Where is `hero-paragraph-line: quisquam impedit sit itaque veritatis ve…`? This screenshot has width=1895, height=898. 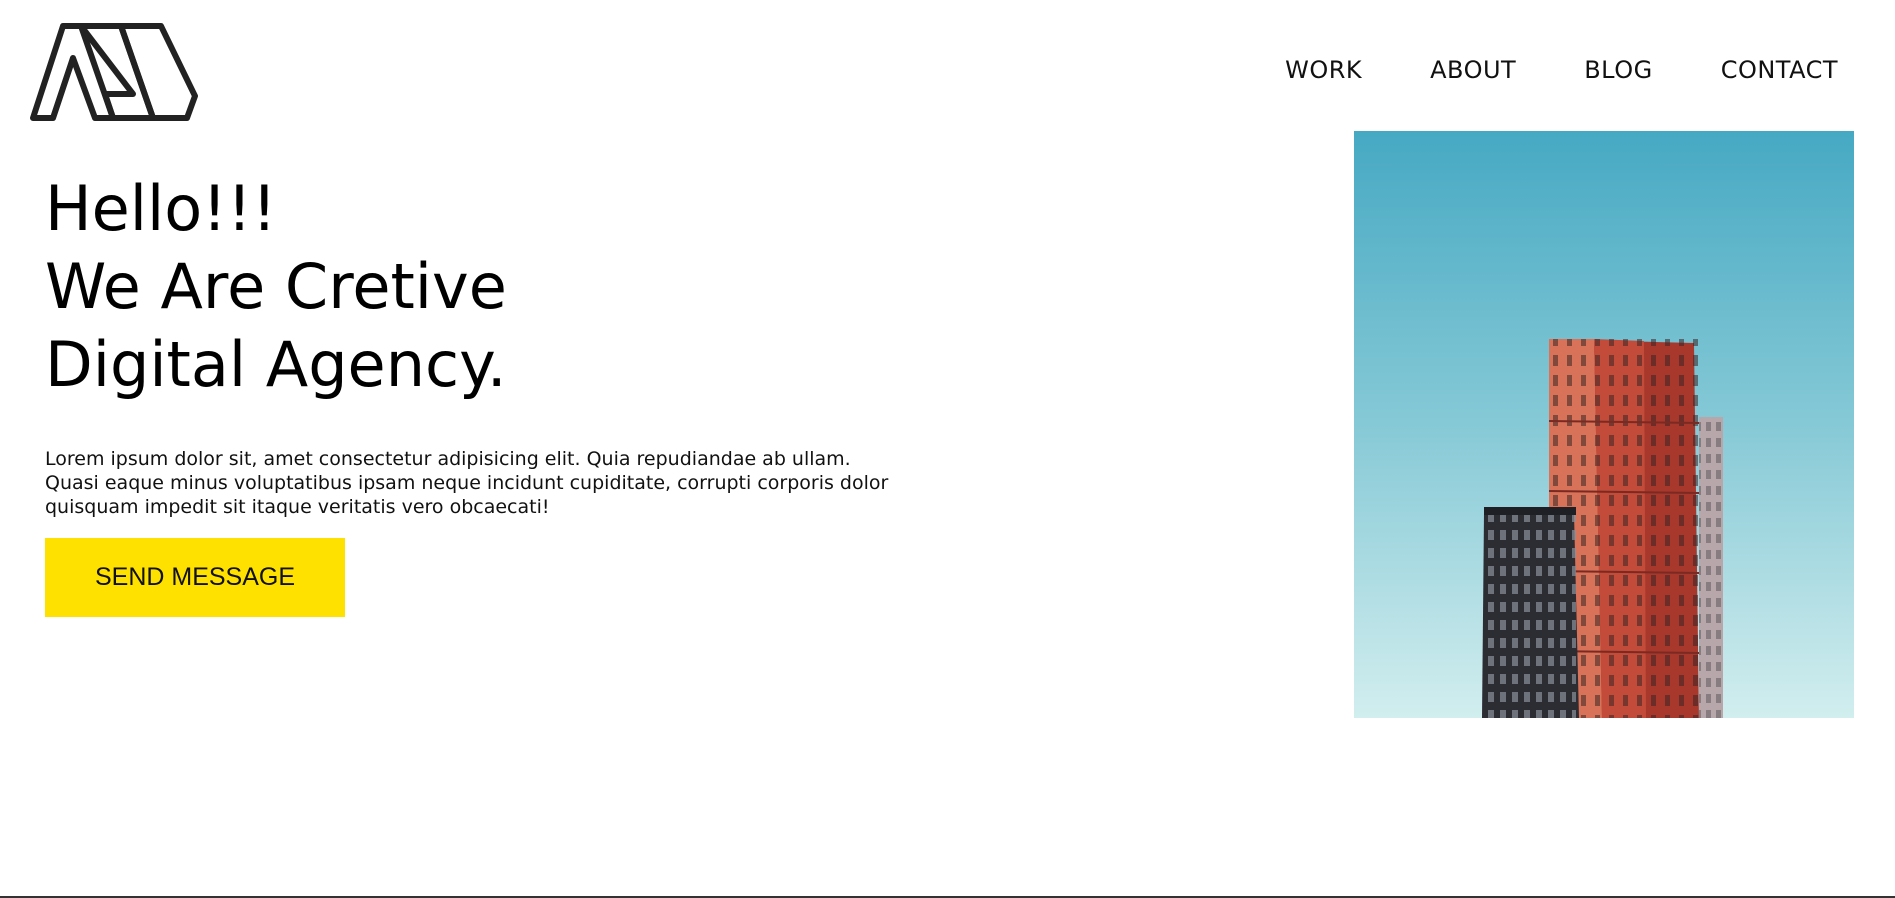 hero-paragraph-line: quisquam impedit sit itaque veritatis ve… is located at coordinates (297, 507).